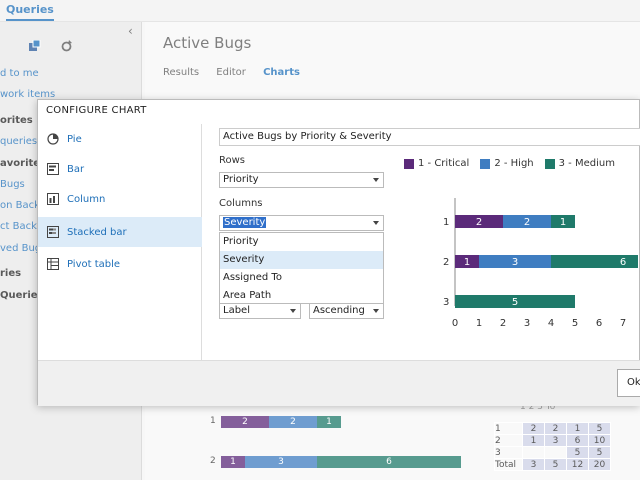  Describe the element at coordinates (339, 383) in the screenshot. I see `dialog-footer: Ok` at that location.